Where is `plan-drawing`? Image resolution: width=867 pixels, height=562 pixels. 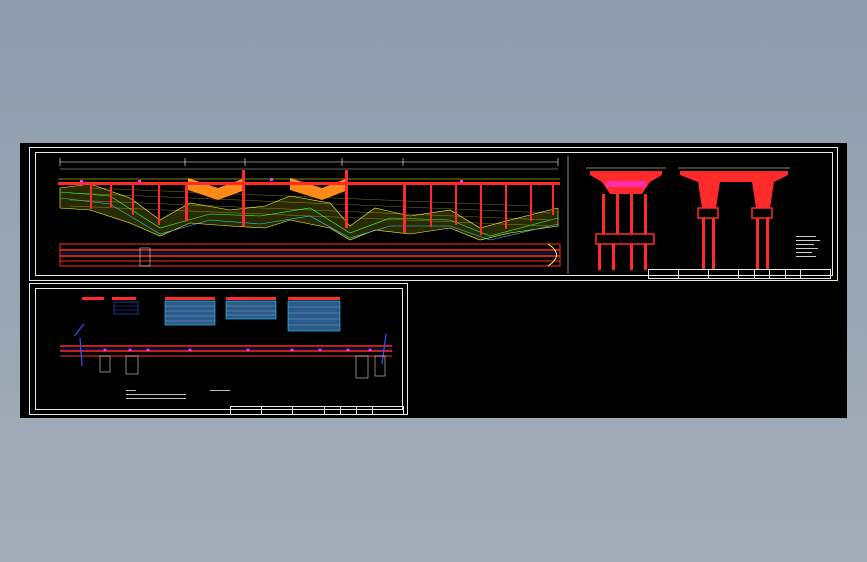
plan-drawing is located at coordinates (226, 348).